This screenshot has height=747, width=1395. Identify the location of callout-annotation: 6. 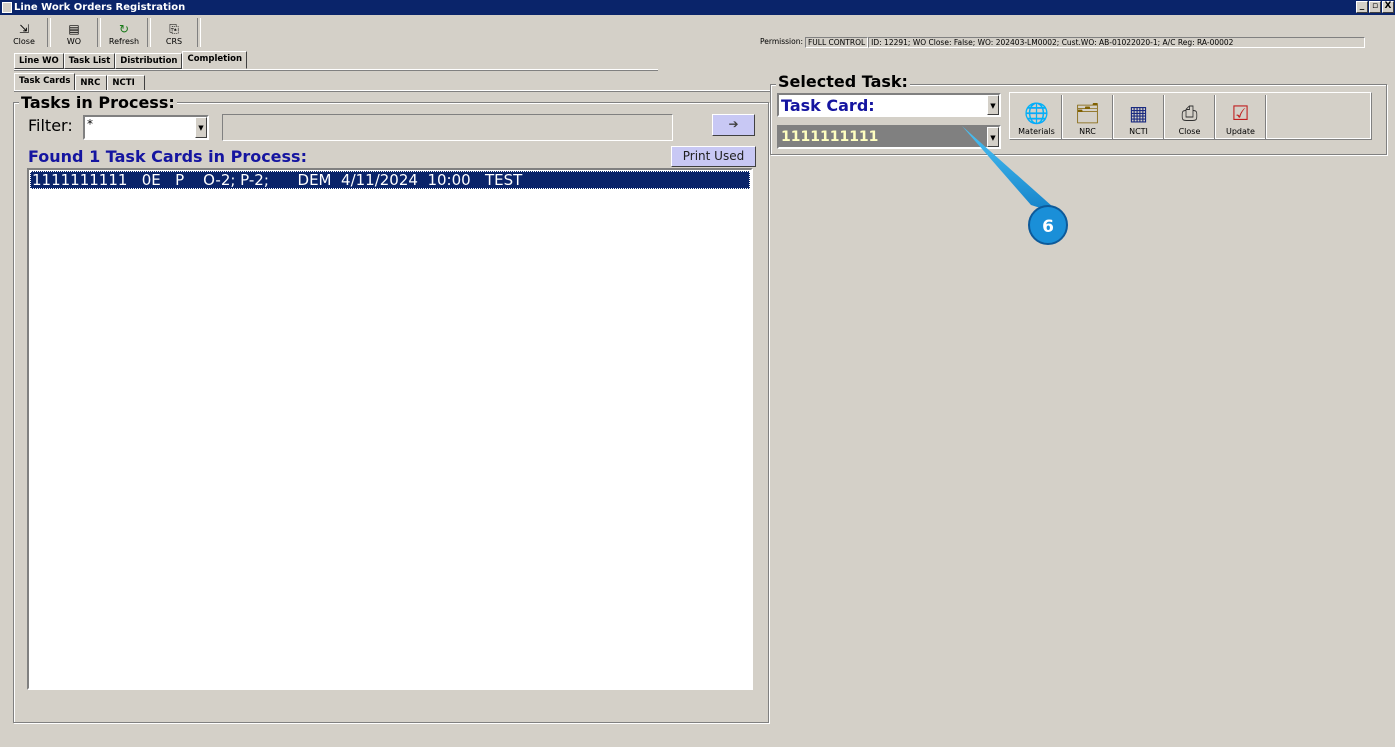
(1015, 185).